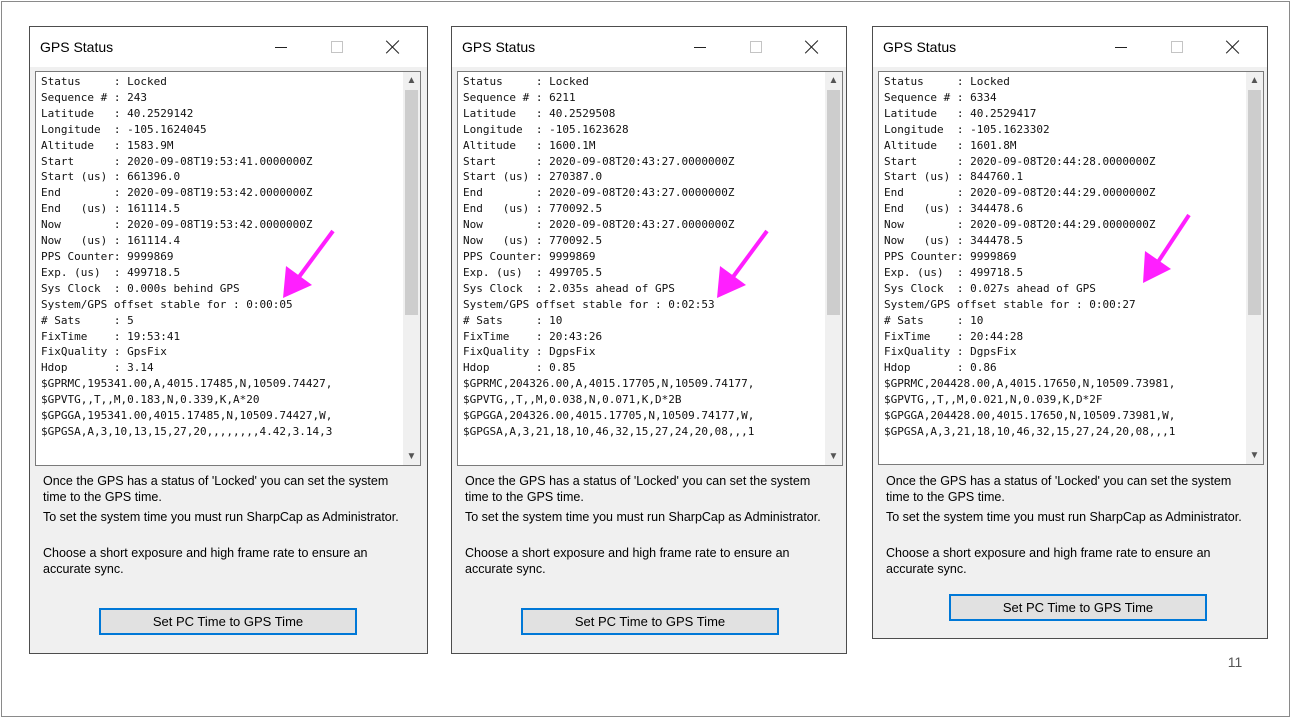  What do you see at coordinates (1235, 662) in the screenshot?
I see `page-number: 11` at bounding box center [1235, 662].